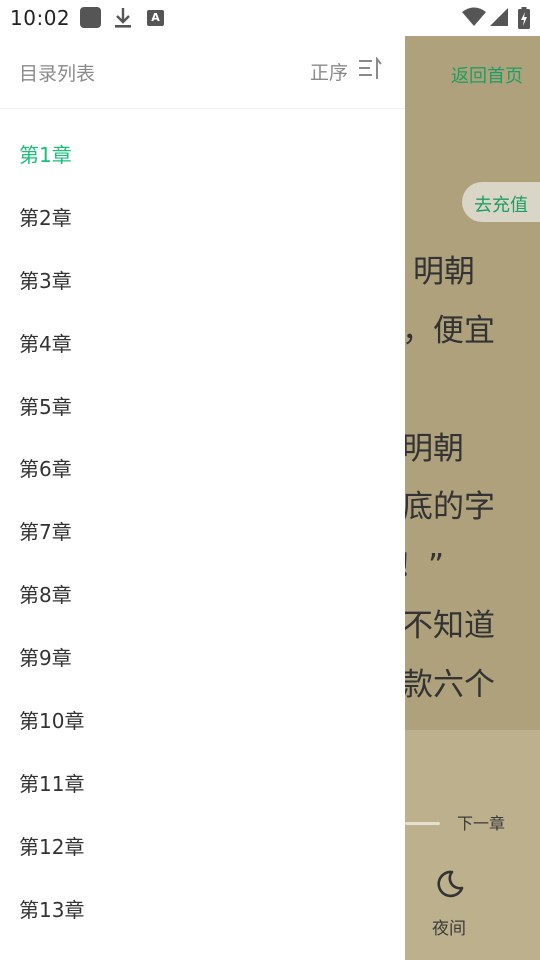 This screenshot has width=540, height=960. What do you see at coordinates (202, 405) in the screenshot?
I see `chapter-item: 第5章` at bounding box center [202, 405].